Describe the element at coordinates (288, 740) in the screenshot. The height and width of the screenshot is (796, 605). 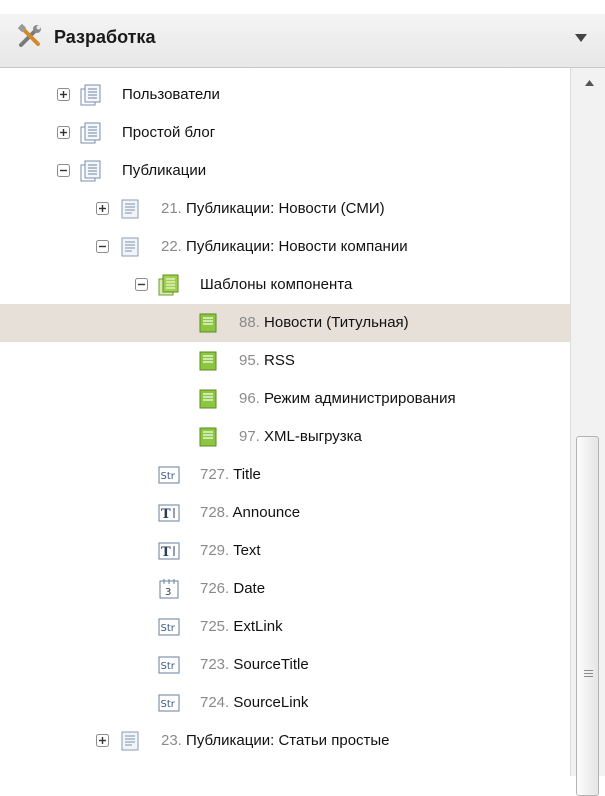
I see `tree-item-name: Публикации: Статьи простые` at that location.